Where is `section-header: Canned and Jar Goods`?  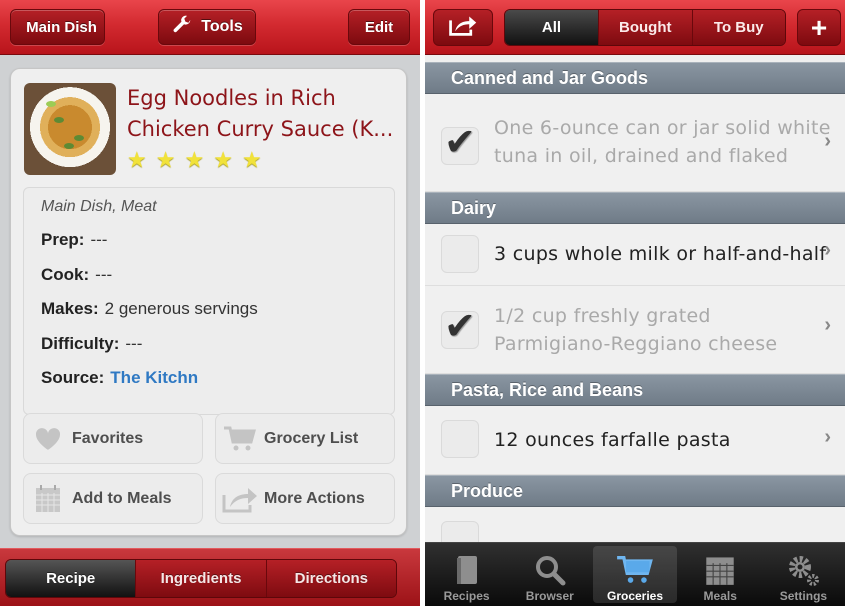
section-header: Canned and Jar Goods is located at coordinates (635, 78).